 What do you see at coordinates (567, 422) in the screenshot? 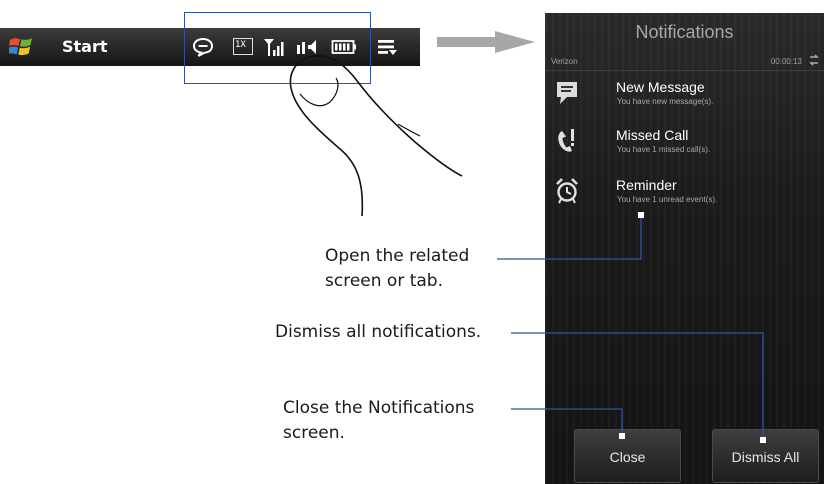
I see `close-callout-line` at bounding box center [567, 422].